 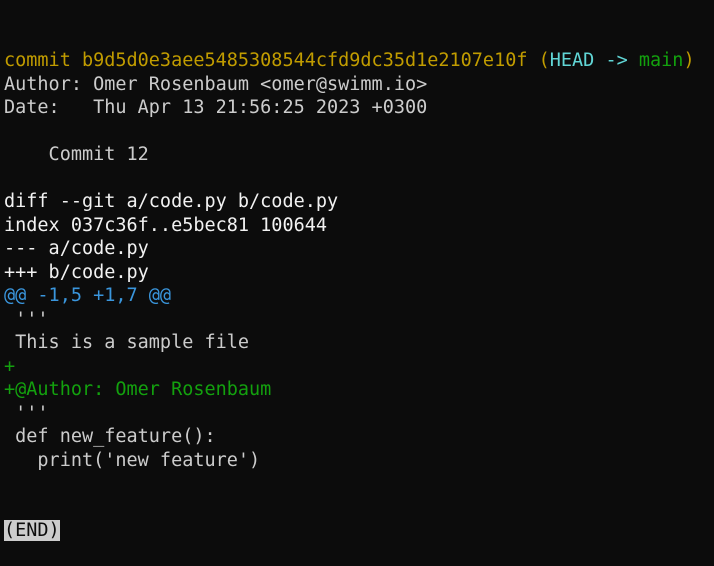 I want to click on line-segment: def new_feature():, so click(x=110, y=436).